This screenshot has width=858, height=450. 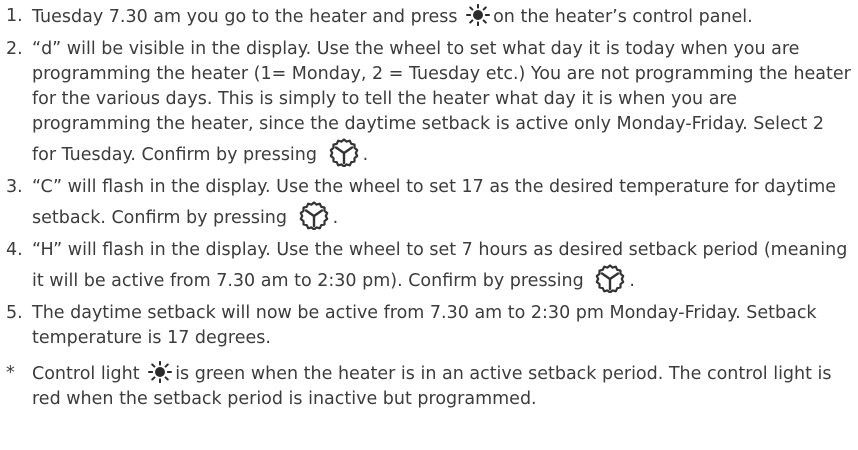 I want to click on step-text-after: on the heater’s control panel., so click(x=623, y=17).